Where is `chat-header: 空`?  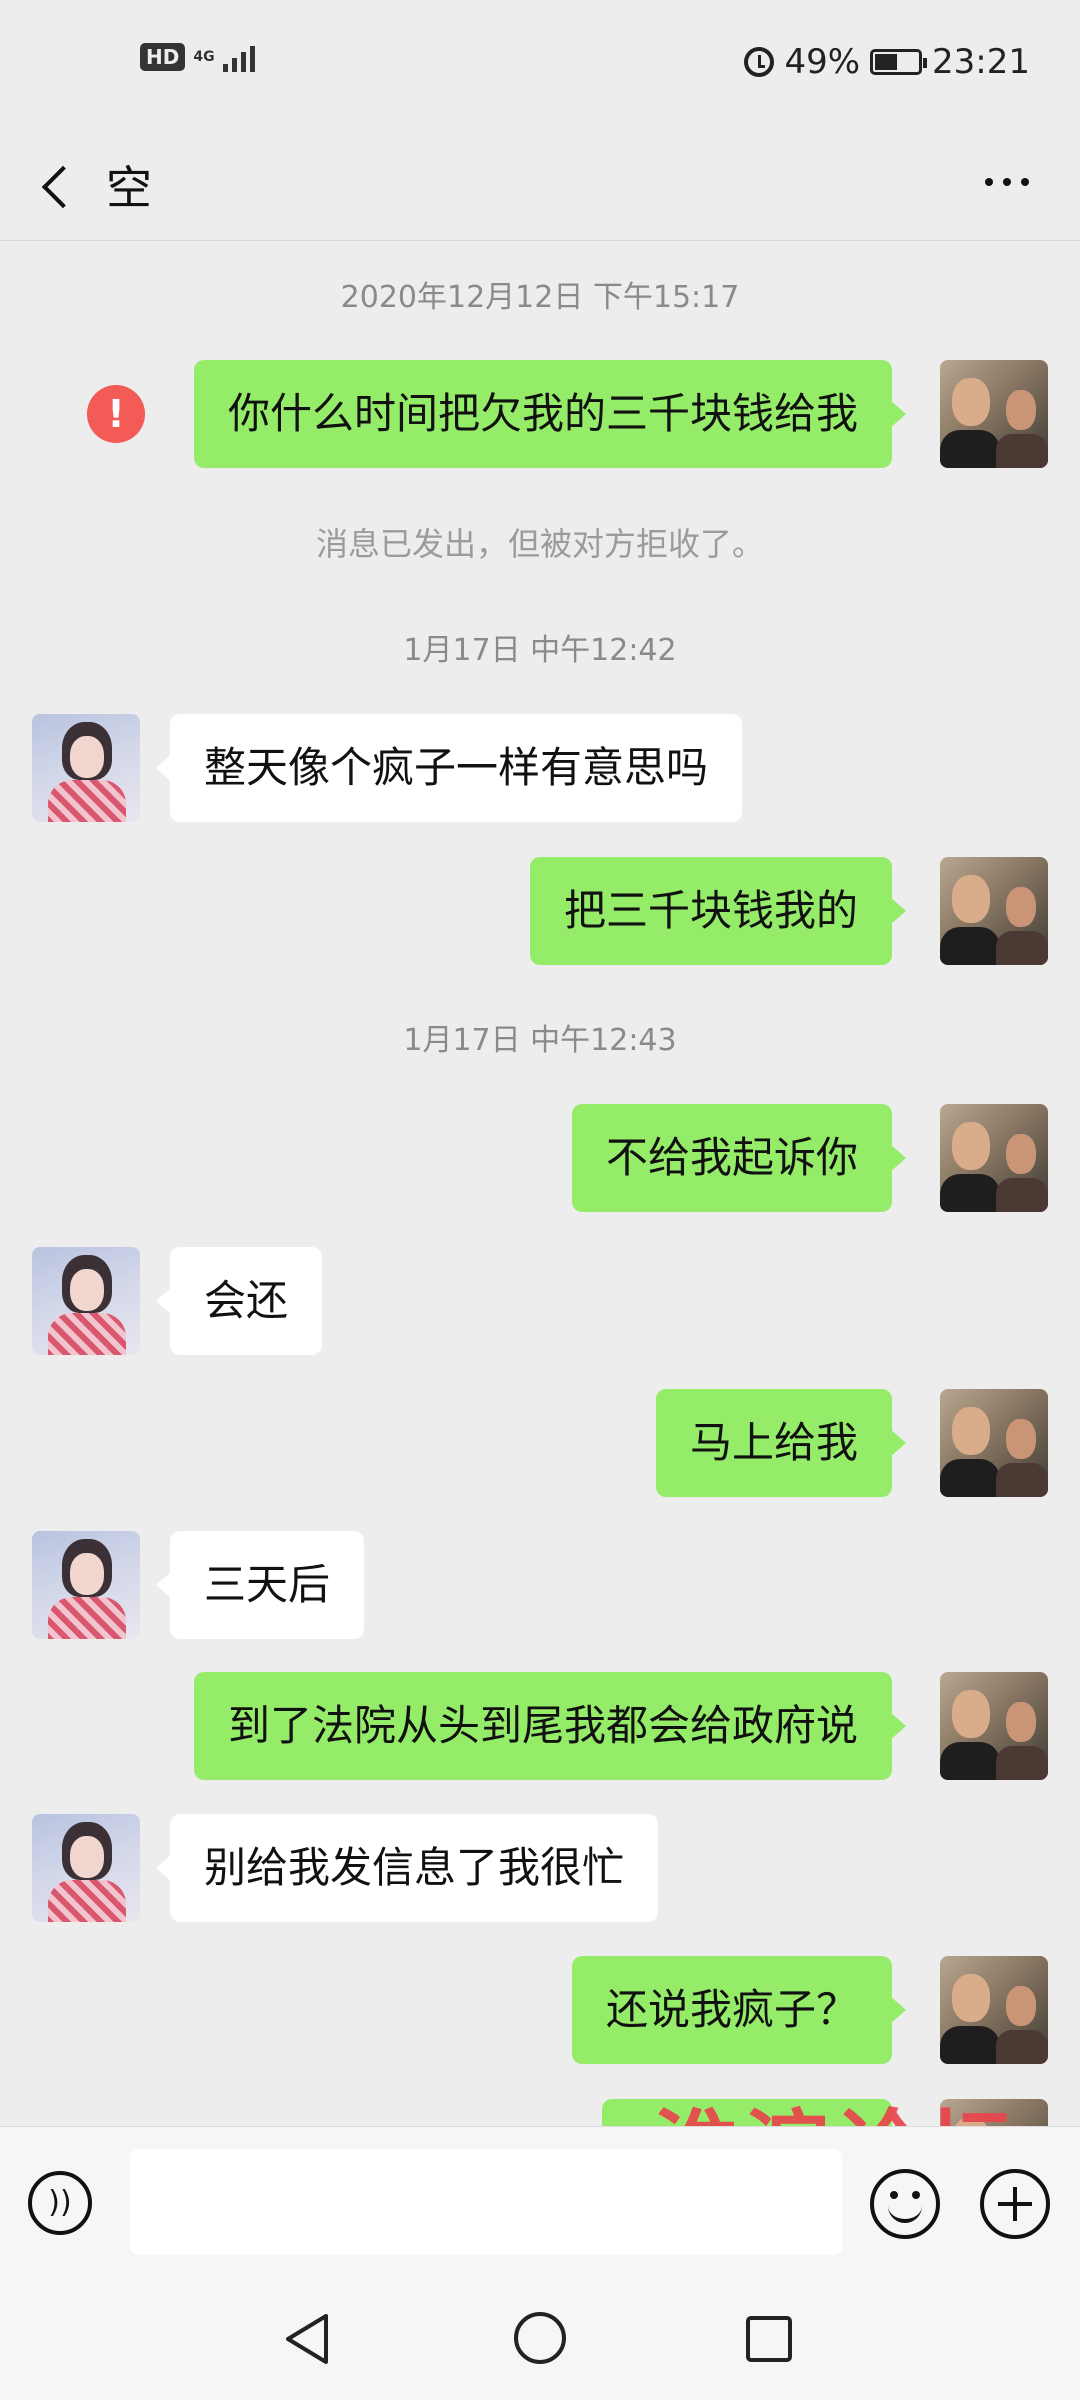 chat-header: 空 is located at coordinates (540, 185).